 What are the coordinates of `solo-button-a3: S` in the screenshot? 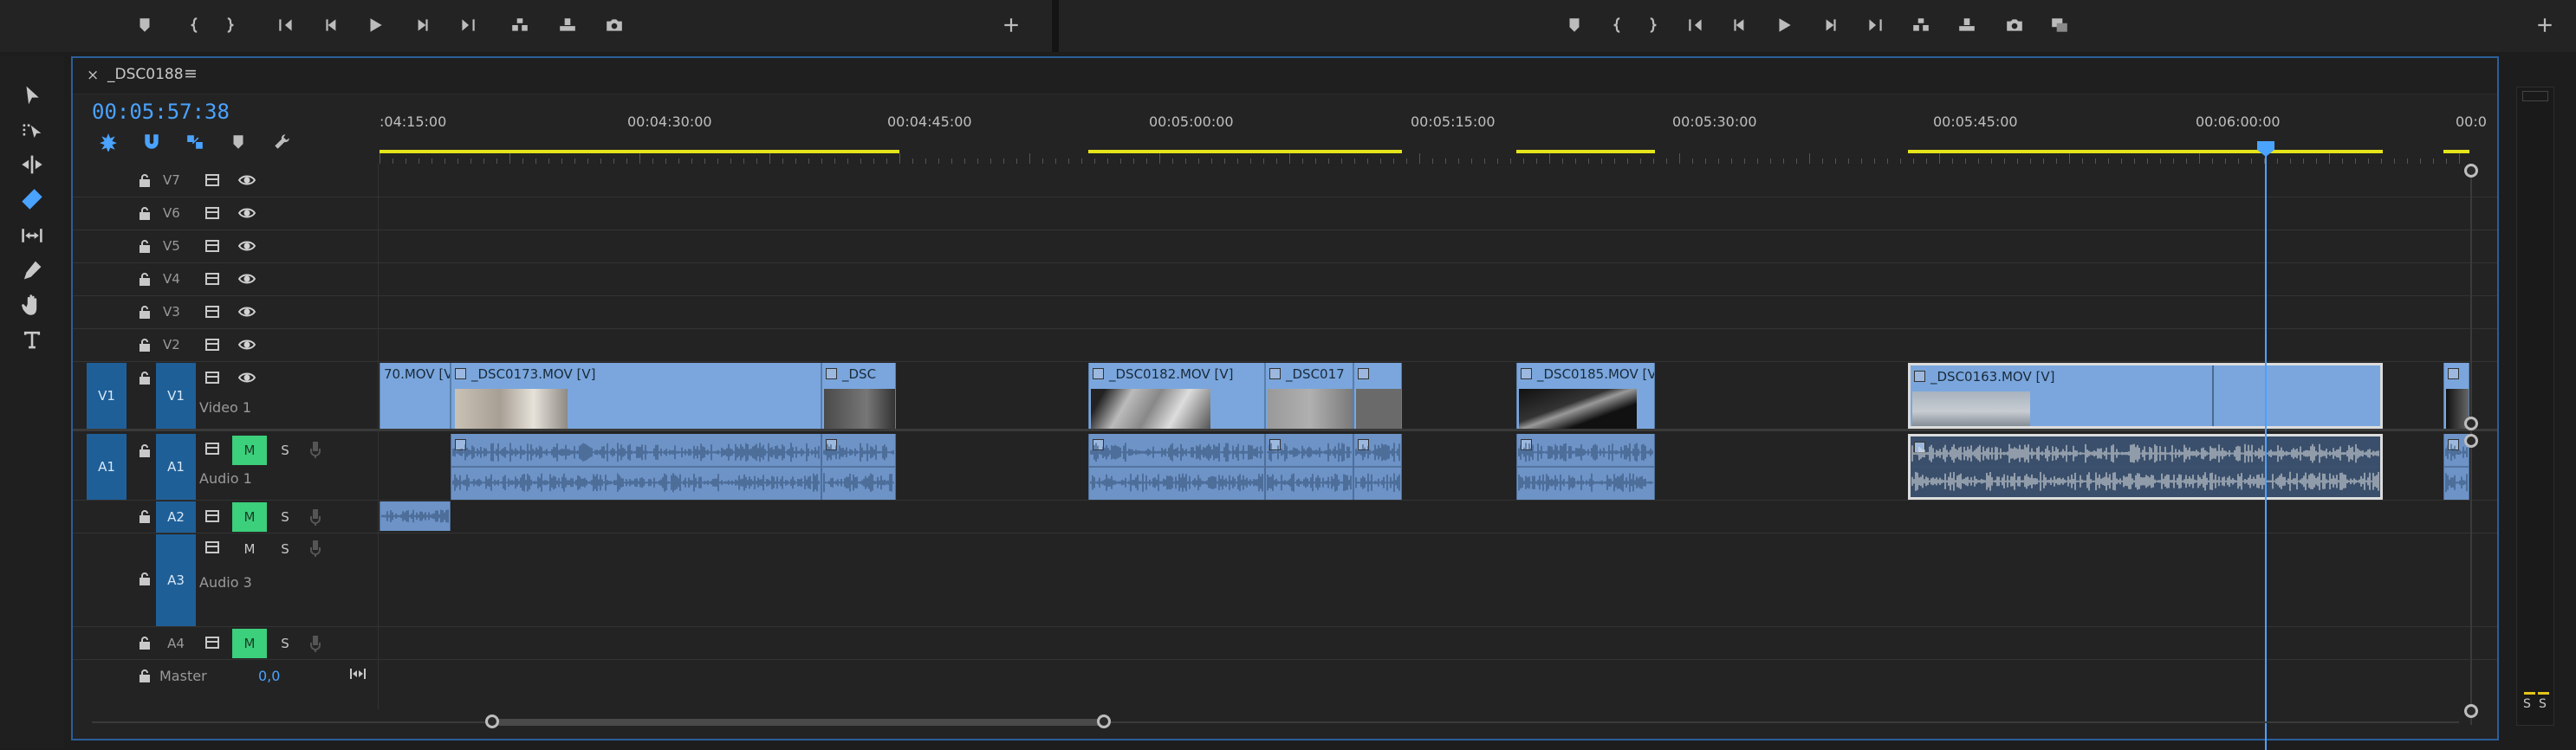 It's located at (285, 549).